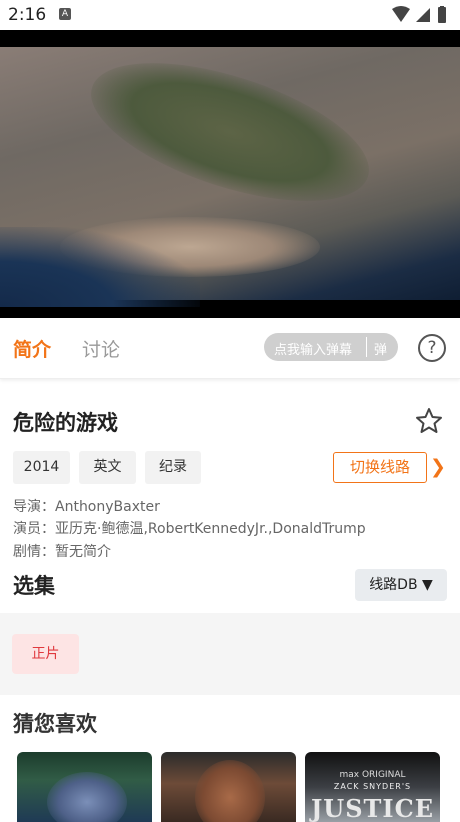 The image size is (460, 822). What do you see at coordinates (41, 467) in the screenshot?
I see `tag-year: 2014` at bounding box center [41, 467].